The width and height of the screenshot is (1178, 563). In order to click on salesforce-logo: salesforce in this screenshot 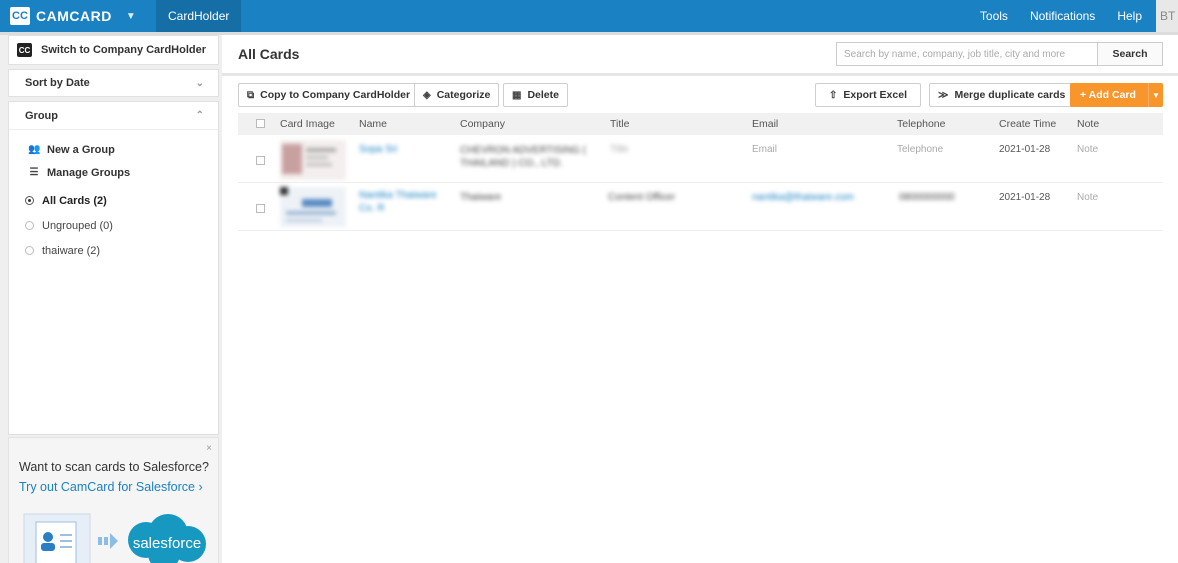, I will do `click(167, 538)`.